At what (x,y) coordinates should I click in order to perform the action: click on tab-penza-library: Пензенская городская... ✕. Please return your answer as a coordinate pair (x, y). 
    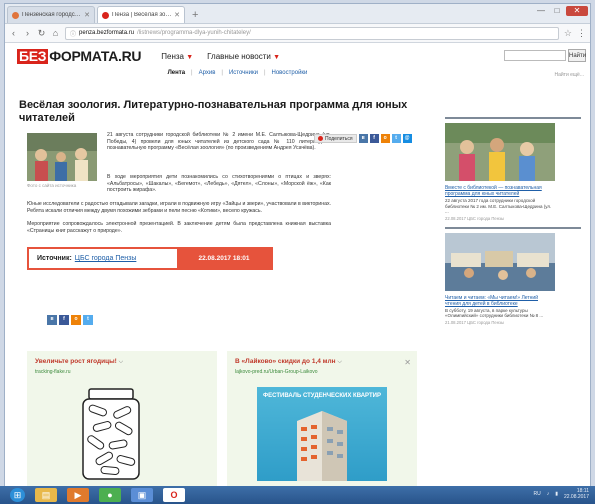
    Looking at the image, I should click on (51, 14).